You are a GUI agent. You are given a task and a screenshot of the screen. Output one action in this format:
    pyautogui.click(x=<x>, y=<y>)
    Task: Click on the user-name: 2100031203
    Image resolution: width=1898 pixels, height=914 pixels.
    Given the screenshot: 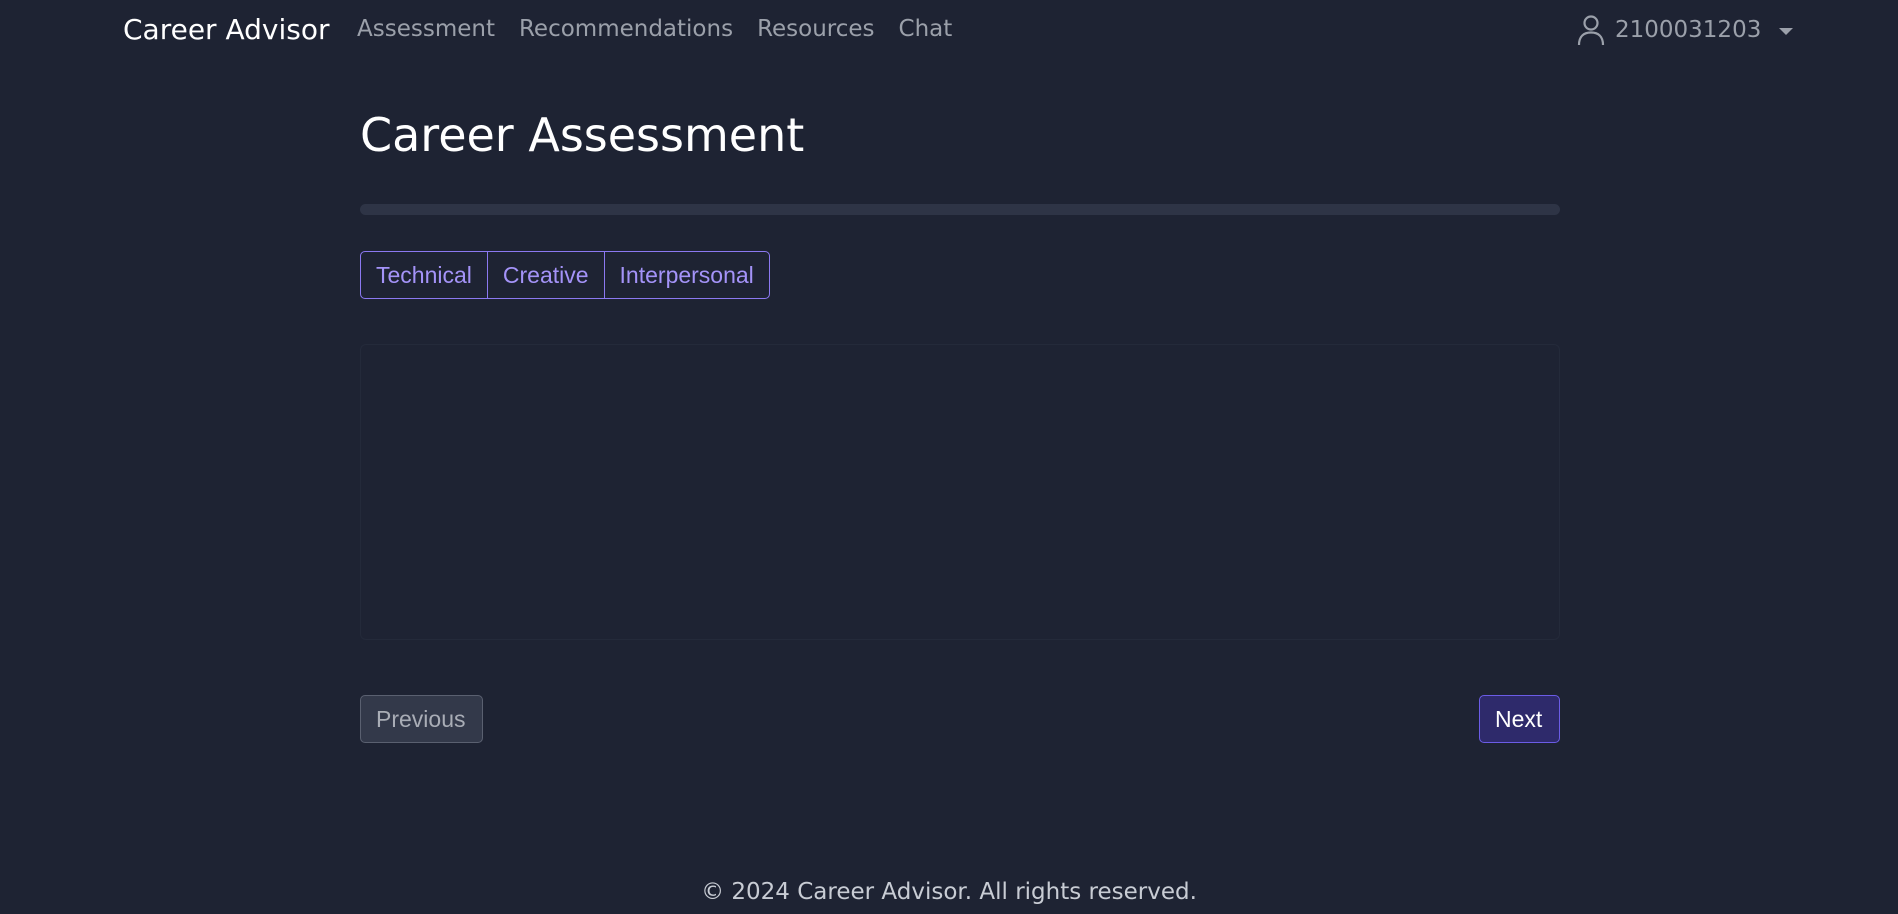 What is the action you would take?
    pyautogui.click(x=1688, y=30)
    